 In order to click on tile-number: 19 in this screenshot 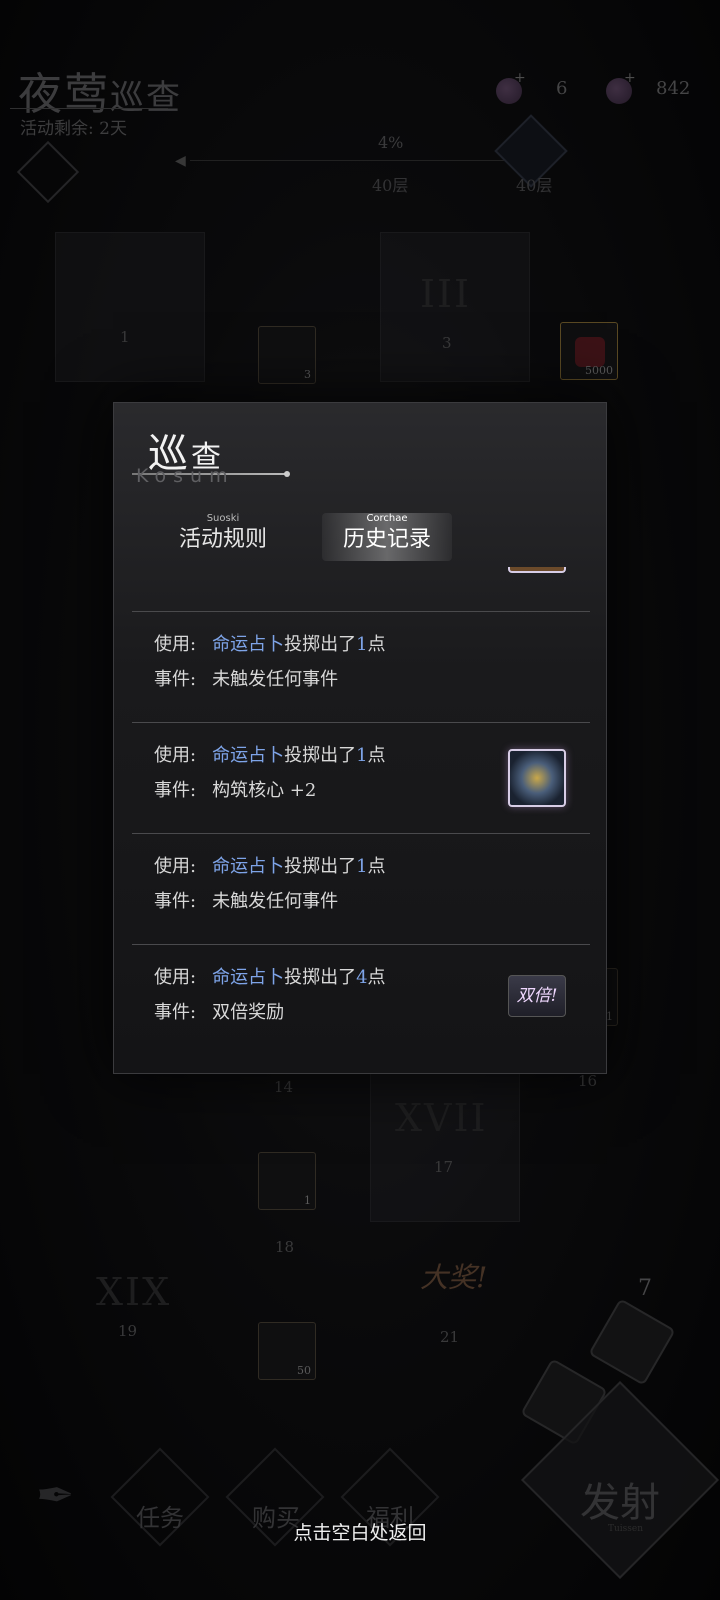, I will do `click(128, 1331)`.